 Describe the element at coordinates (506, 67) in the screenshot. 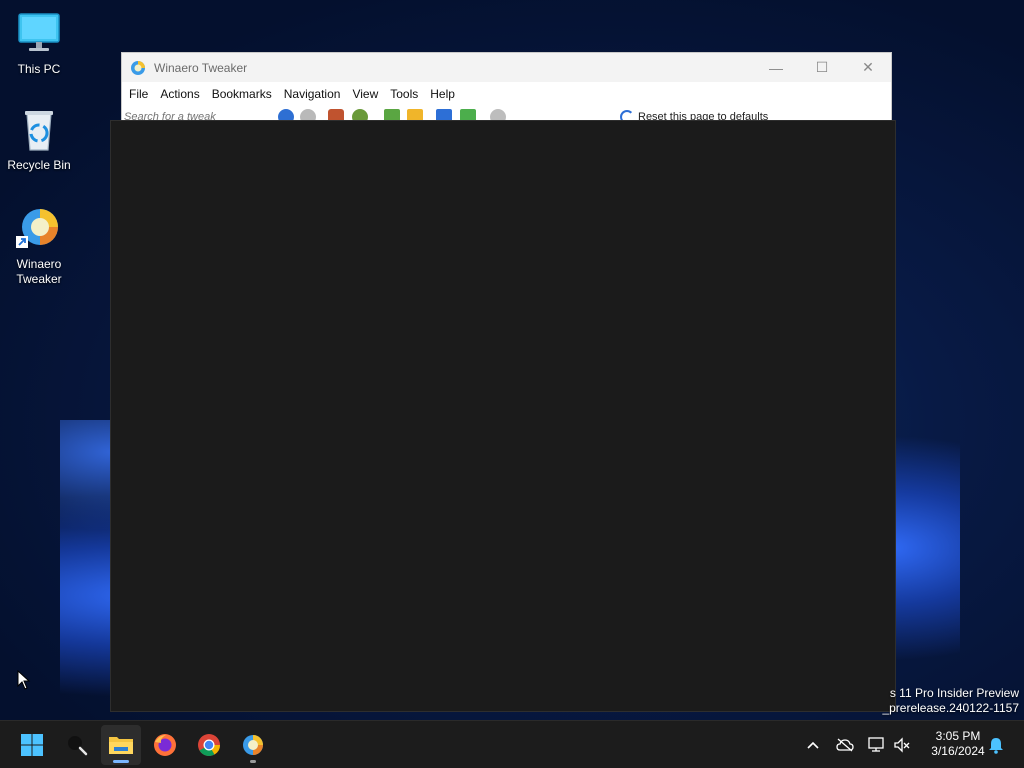

I see `window-titlebar: Winaero Tweaker — ☐ ✕` at that location.